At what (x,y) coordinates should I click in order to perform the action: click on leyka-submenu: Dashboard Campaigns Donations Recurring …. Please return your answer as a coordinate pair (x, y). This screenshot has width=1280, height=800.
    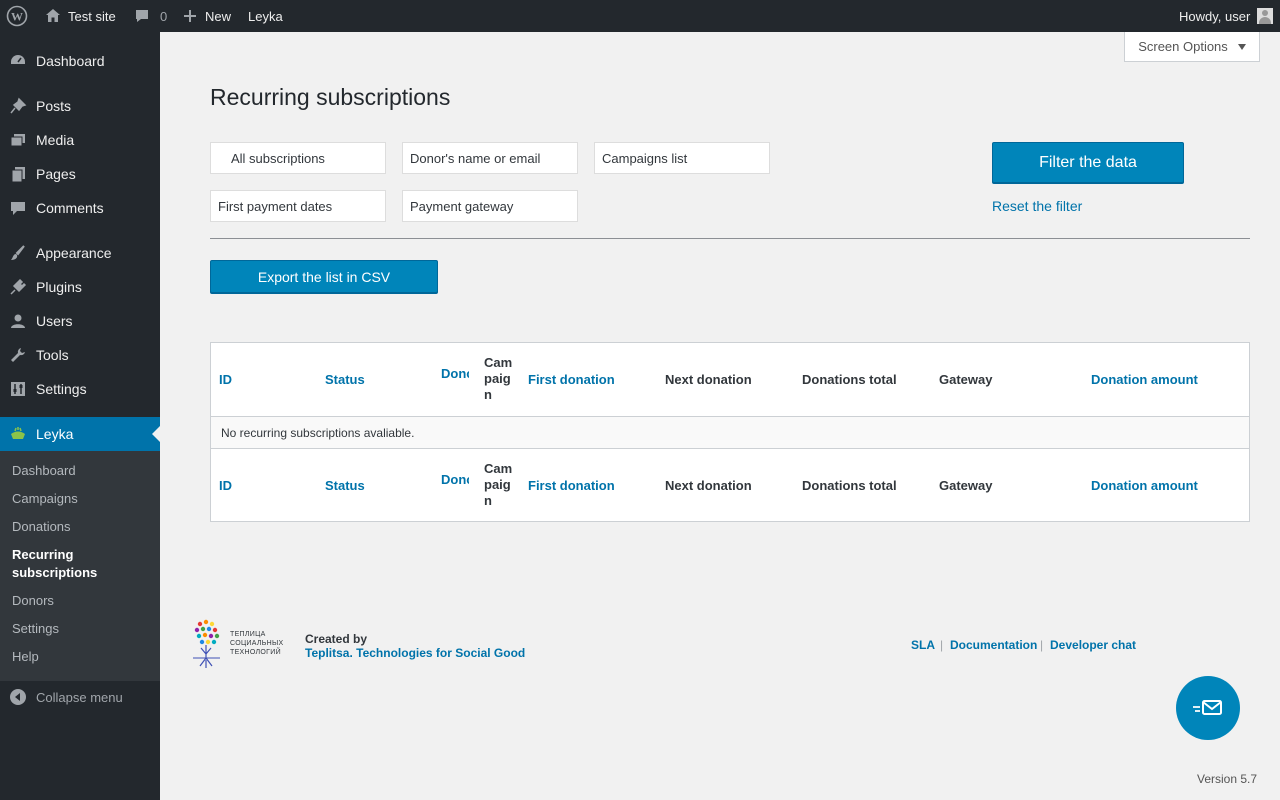
    Looking at the image, I should click on (80, 566).